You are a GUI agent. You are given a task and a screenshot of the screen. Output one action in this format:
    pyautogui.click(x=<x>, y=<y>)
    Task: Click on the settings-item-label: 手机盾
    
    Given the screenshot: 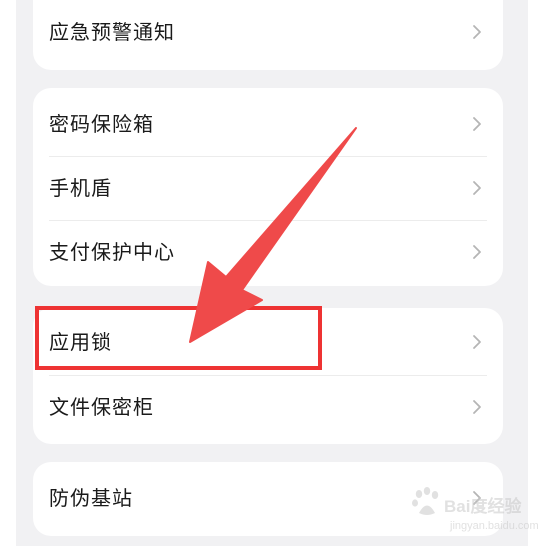 What is the action you would take?
    pyautogui.click(x=80, y=188)
    